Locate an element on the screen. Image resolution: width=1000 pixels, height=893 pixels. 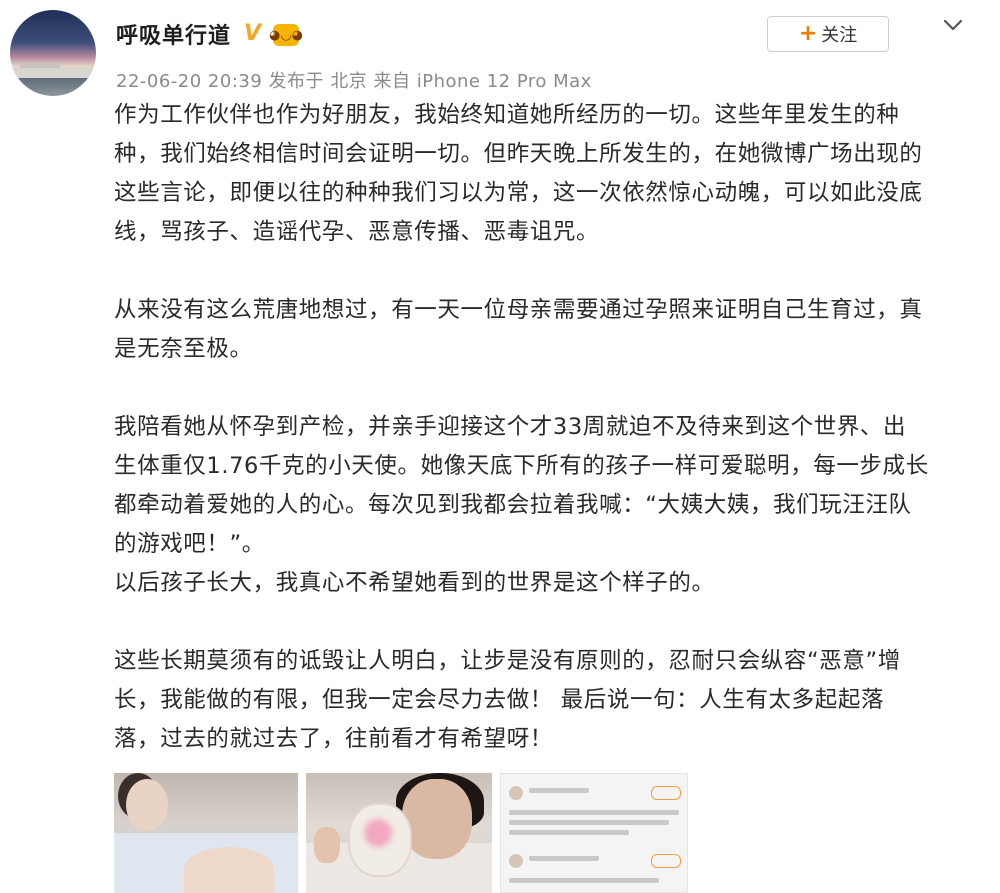
post-line: 从来没有这么荒唐地想过，有一天一位母亲需要通过孕照来证明自己生育过，真 is located at coordinates (518, 310).